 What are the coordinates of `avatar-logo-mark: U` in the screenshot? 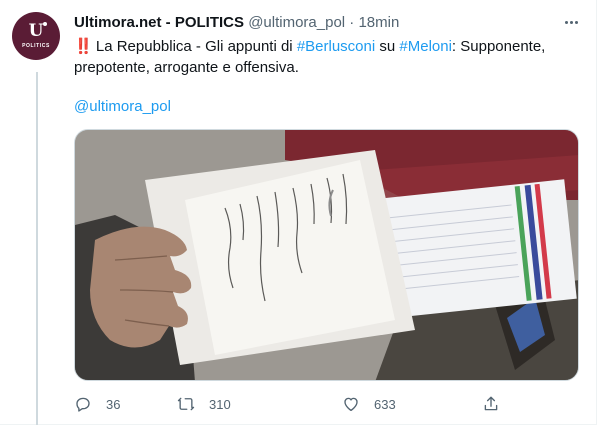 It's located at (38, 31).